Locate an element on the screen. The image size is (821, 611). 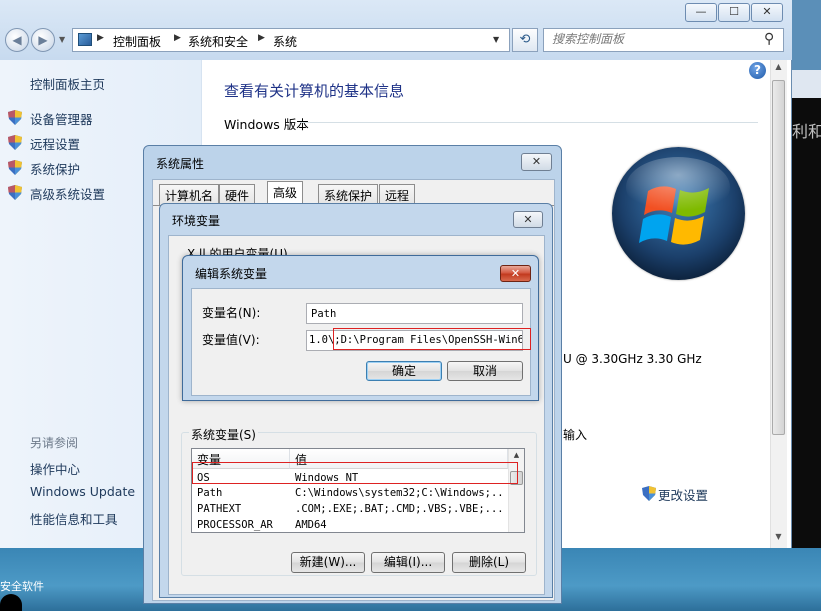
path-row-highlight-box is located at coordinates (355, 473).